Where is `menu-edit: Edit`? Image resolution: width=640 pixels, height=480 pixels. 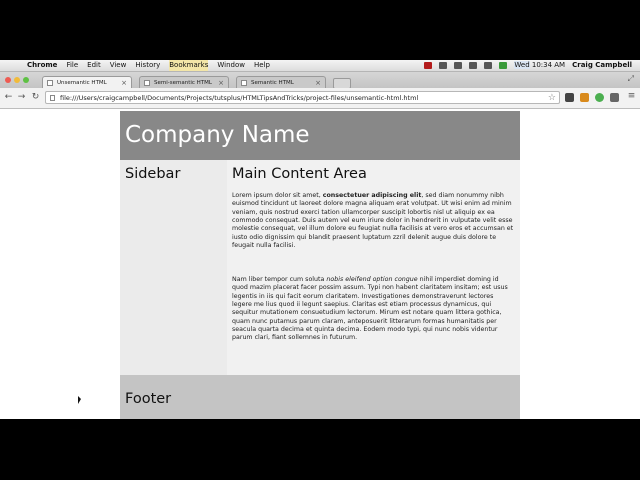
menu-edit: Edit is located at coordinates (94, 65).